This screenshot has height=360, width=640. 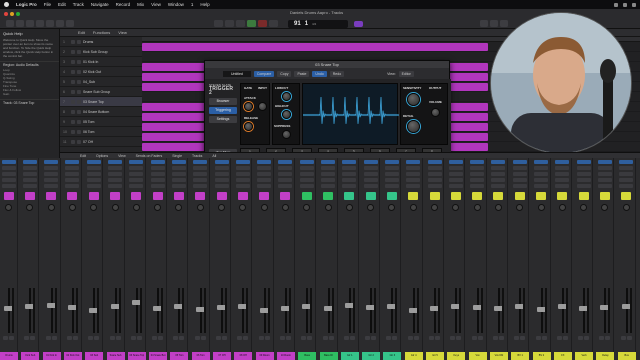 What do you see at coordinates (20, 23) in the screenshot?
I see `inspector-button` at bounding box center [20, 23].